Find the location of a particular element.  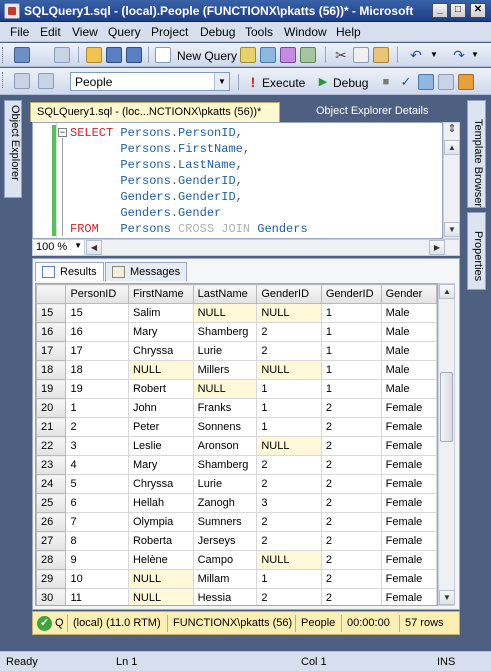

scrollbar-thumb is located at coordinates (446, 407).